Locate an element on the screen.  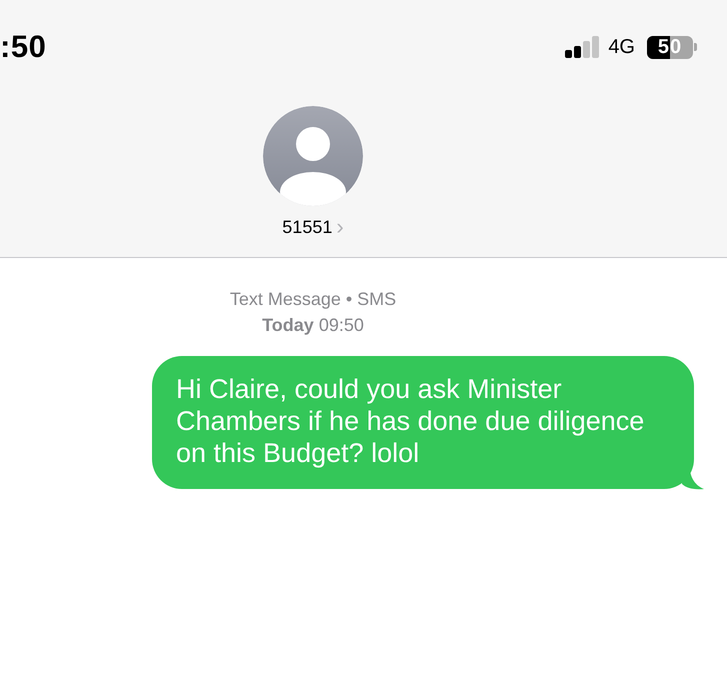
network-type: 4G is located at coordinates (621, 47).